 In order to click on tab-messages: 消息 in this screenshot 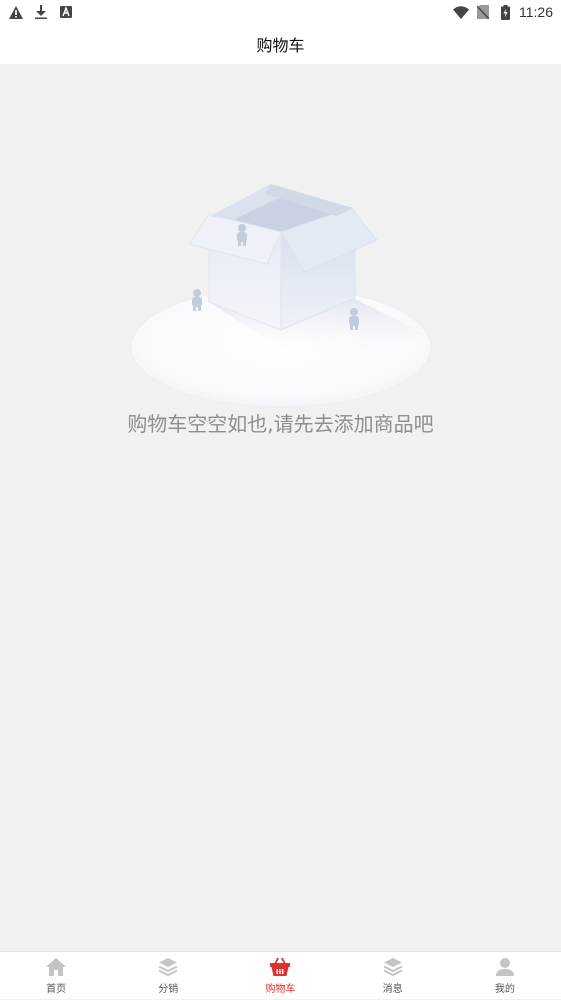, I will do `click(393, 976)`.